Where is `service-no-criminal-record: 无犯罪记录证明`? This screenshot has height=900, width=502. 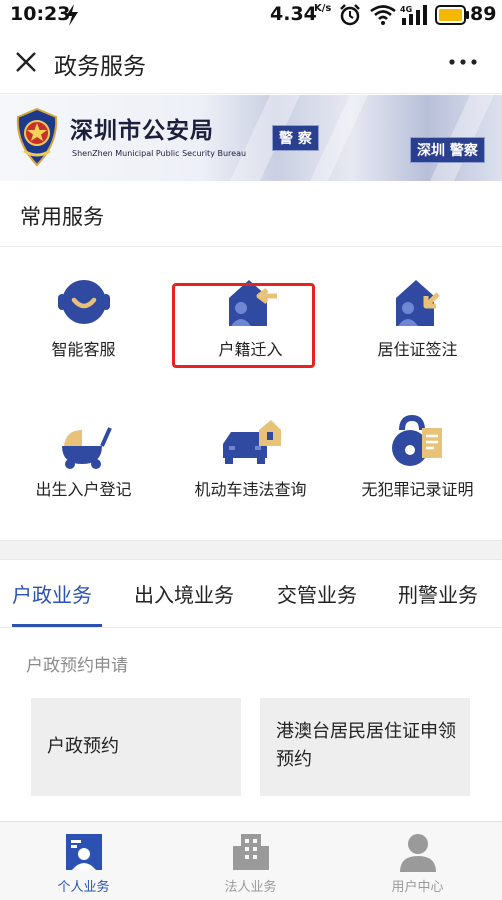
service-no-criminal-record: 无犯罪记录证明 is located at coordinates (417, 455).